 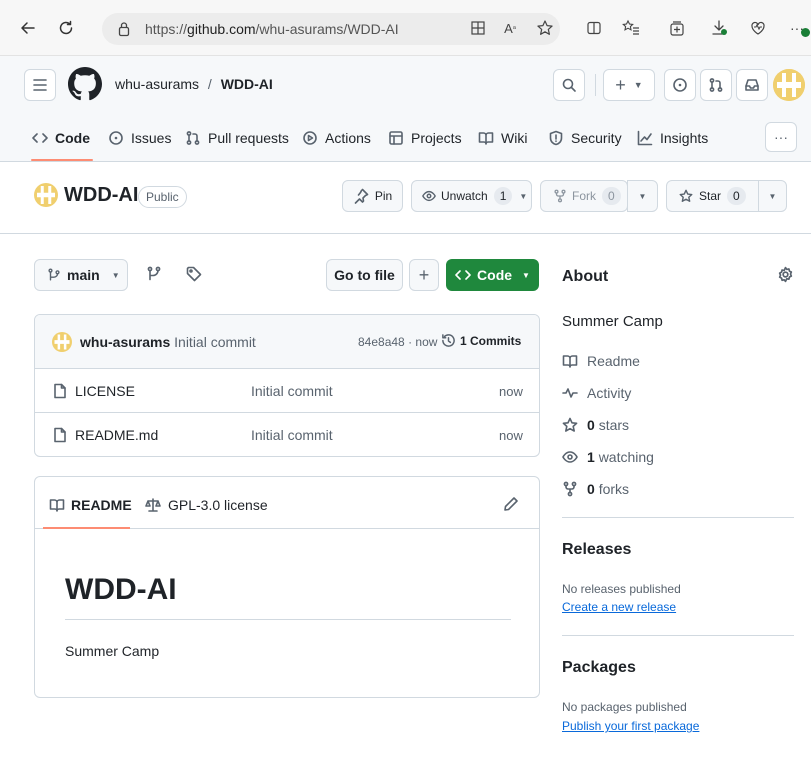 What do you see at coordinates (677, 28) in the screenshot?
I see `collections-icon` at bounding box center [677, 28].